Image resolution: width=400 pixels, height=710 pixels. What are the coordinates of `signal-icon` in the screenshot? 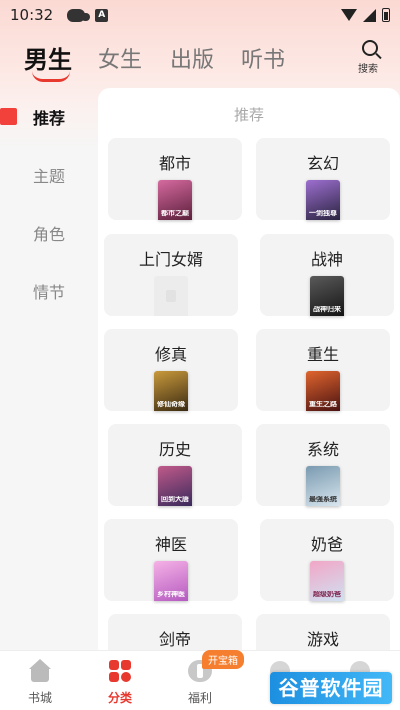 It's located at (369, 15).